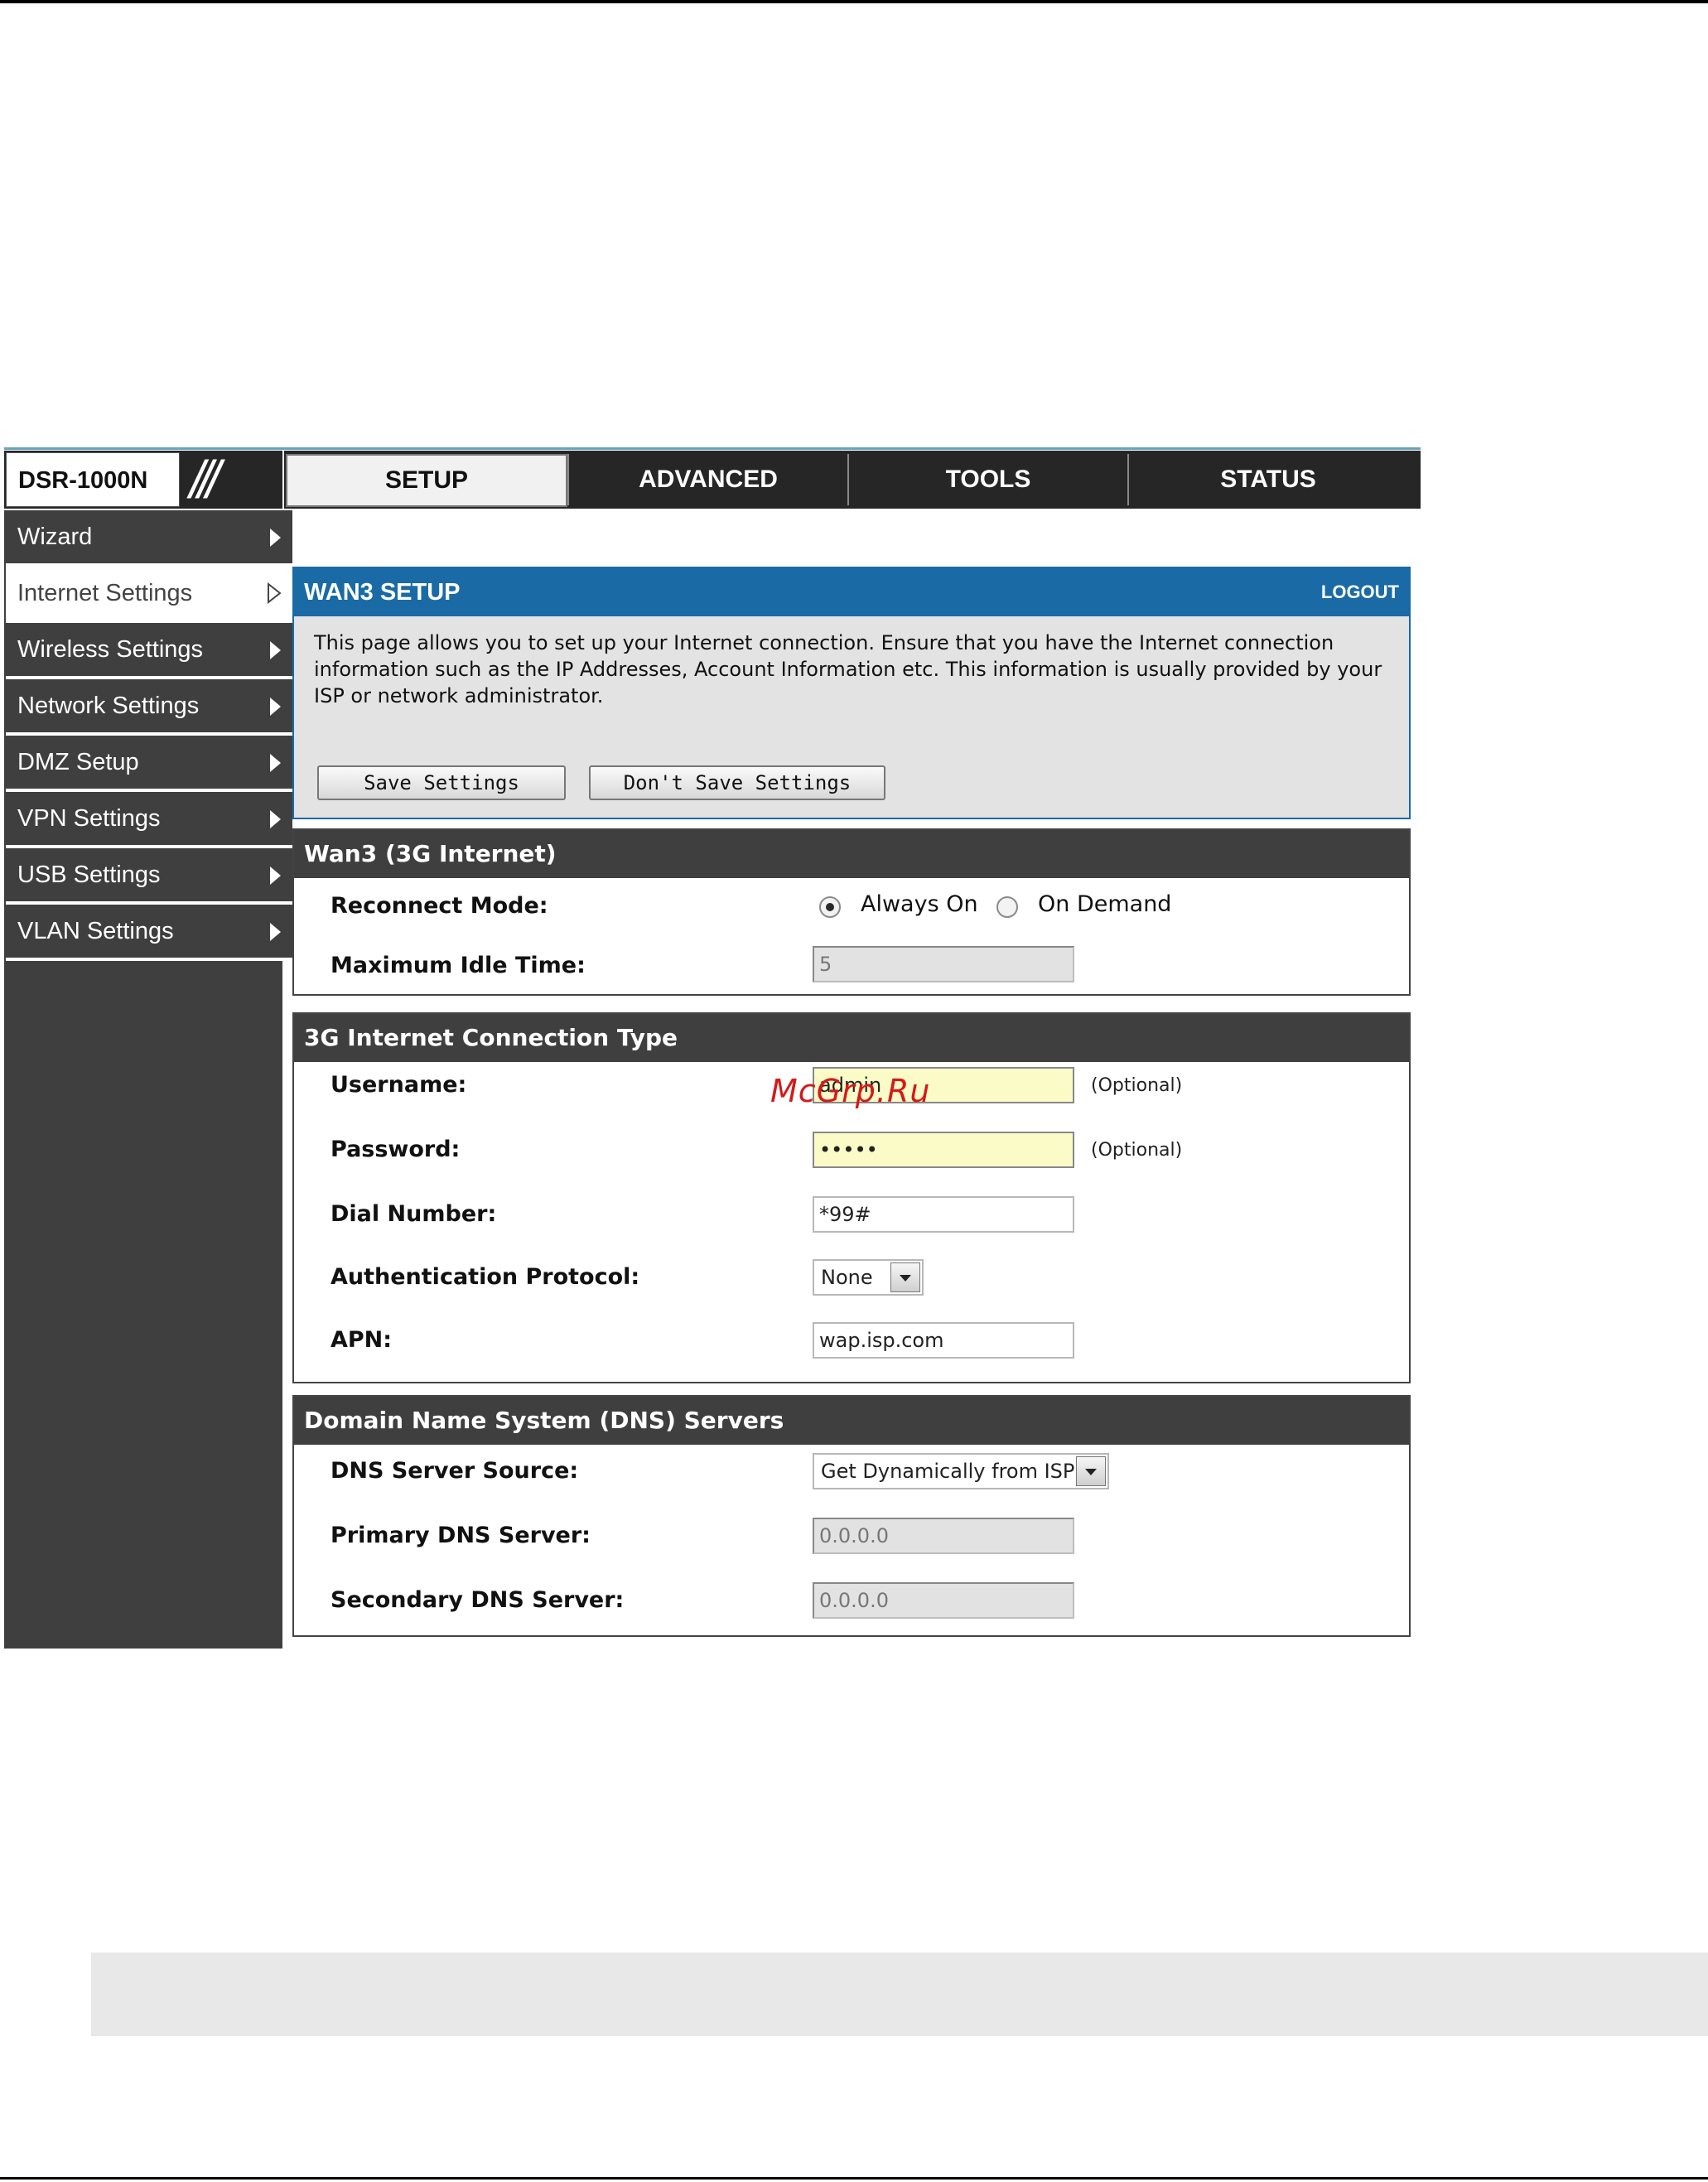 The height and width of the screenshot is (2182, 1708). Describe the element at coordinates (382, 592) in the screenshot. I see `panel-title: WAN3 SETUP` at that location.